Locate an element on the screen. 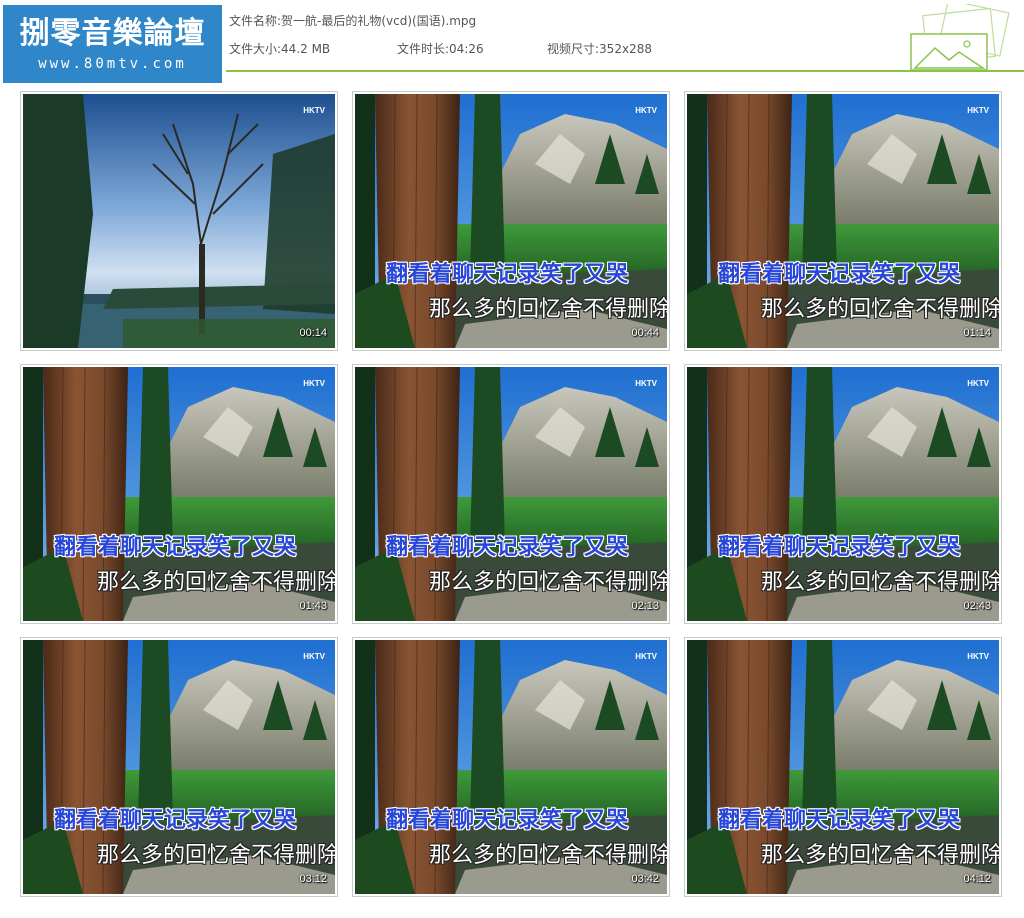 Image resolution: width=1024 pixels, height=918 pixels. timestamp-label: 03:42 is located at coordinates (645, 879).